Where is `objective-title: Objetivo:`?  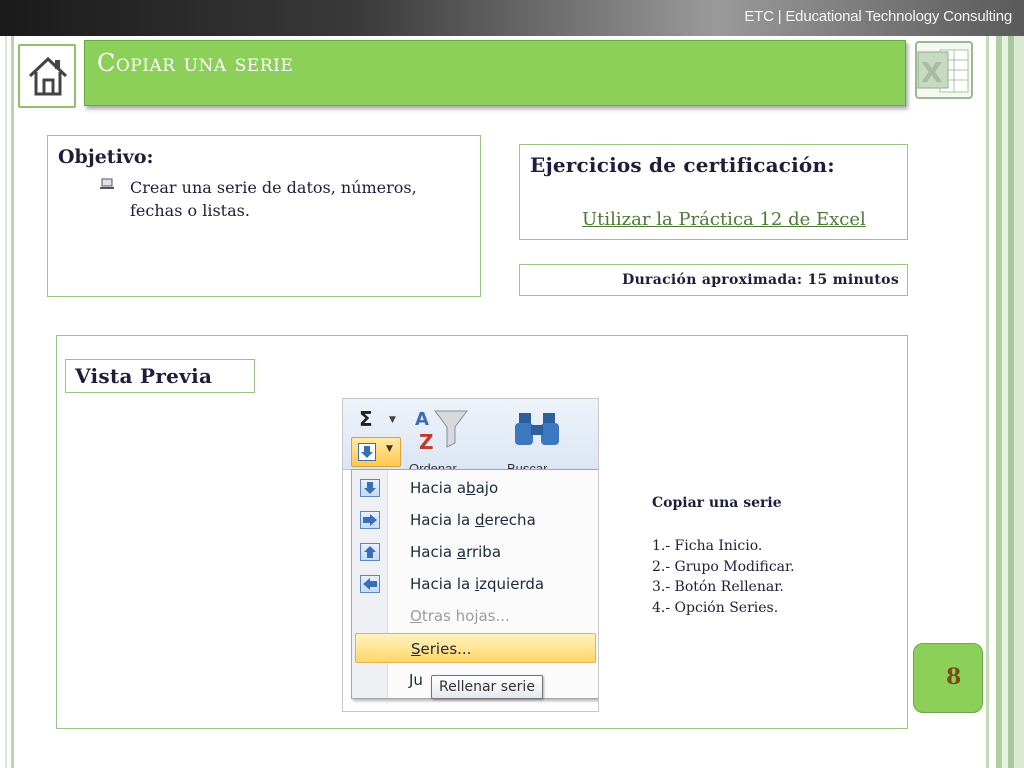
objective-title: Objetivo: is located at coordinates (106, 157).